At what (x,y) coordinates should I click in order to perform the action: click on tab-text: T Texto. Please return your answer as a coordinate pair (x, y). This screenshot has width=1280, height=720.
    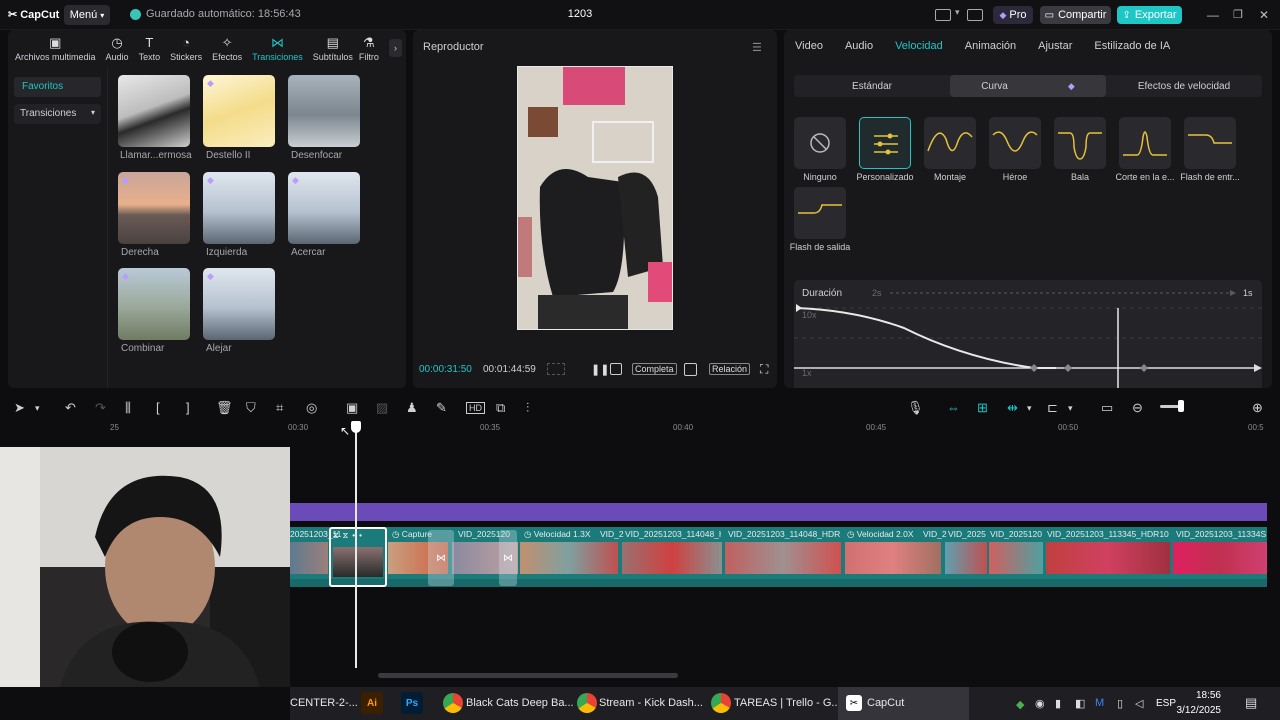
    Looking at the image, I should click on (150, 46).